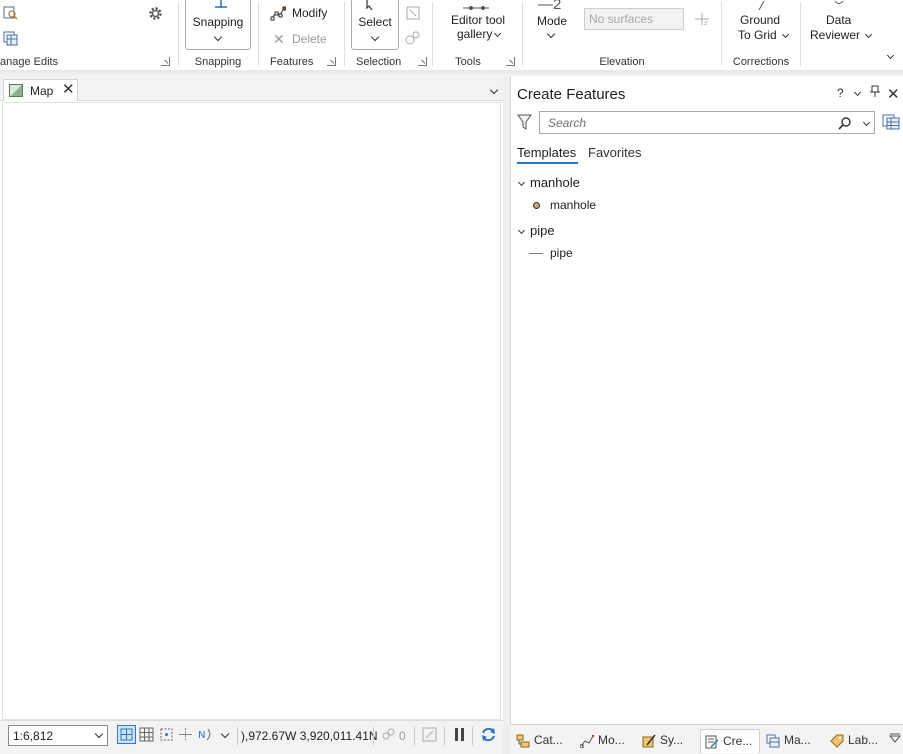  What do you see at coordinates (218, 25) in the screenshot?
I see `snapping-button: Snapping` at bounding box center [218, 25].